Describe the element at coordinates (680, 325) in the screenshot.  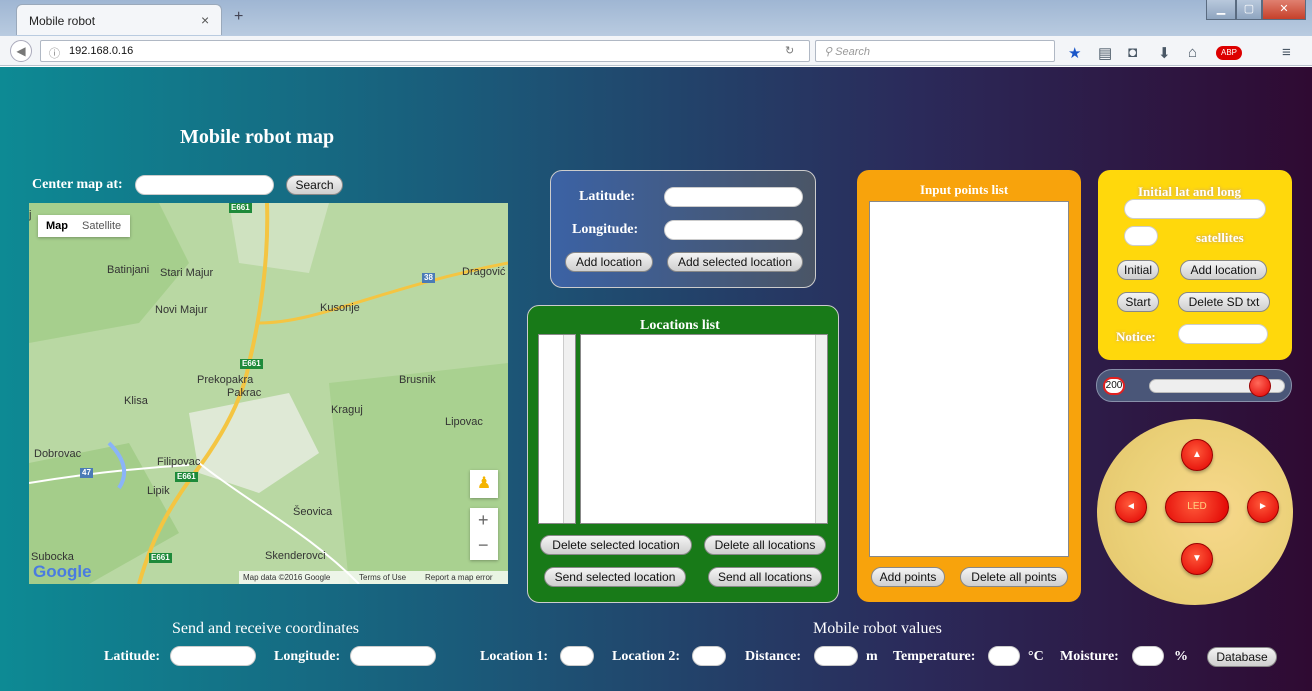
I see `locations-title: Locations list` at that location.